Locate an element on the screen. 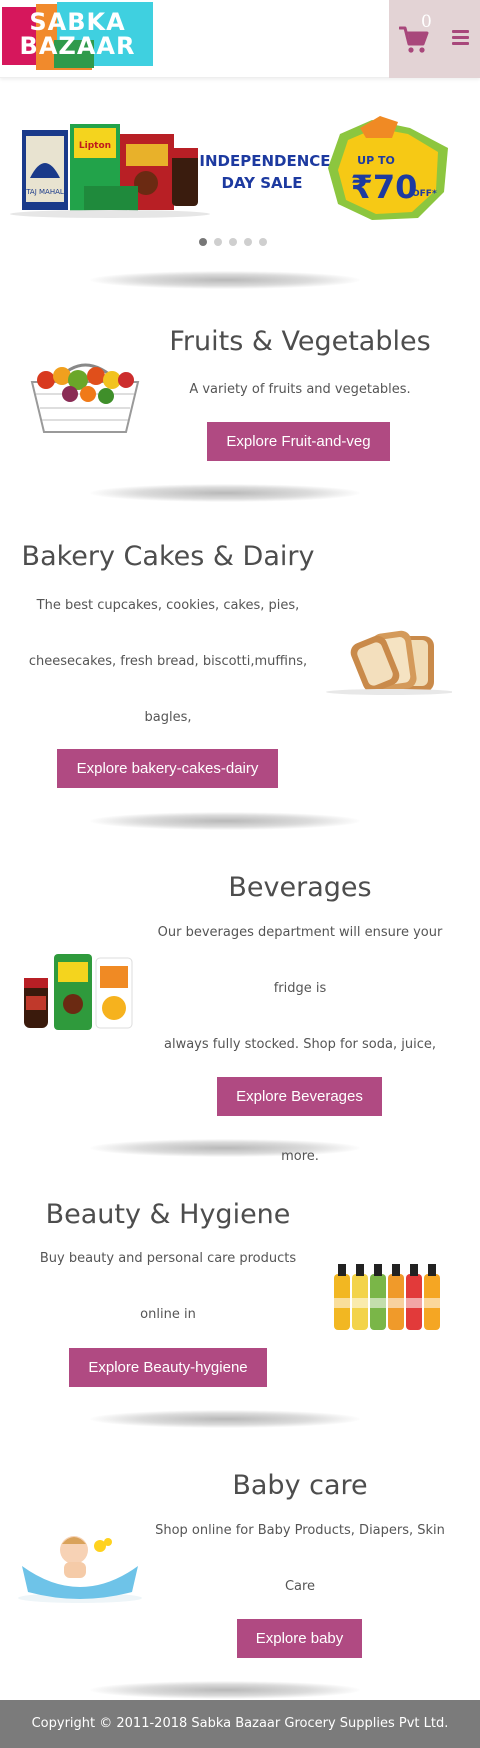 The height and width of the screenshot is (1748, 480). carousel-dots is located at coordinates (233, 242).